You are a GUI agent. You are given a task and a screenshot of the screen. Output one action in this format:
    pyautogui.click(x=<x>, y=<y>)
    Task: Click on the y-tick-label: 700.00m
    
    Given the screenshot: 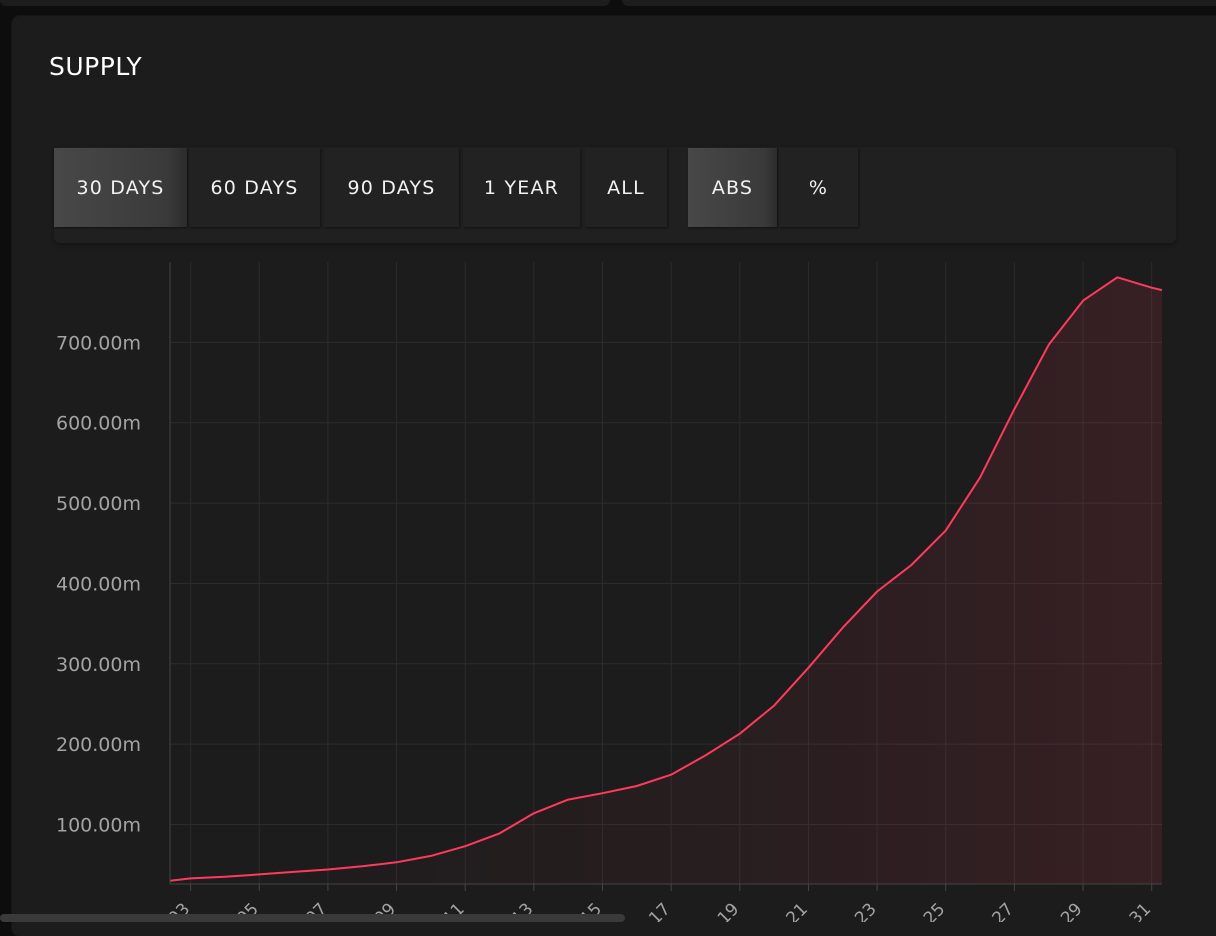 What is the action you would take?
    pyautogui.click(x=98, y=343)
    